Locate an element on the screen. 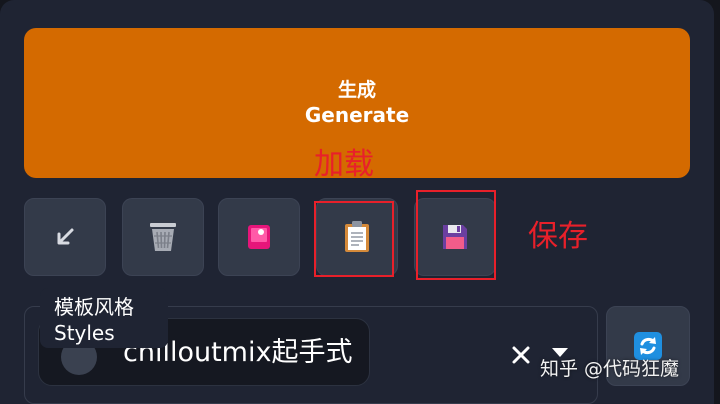 This screenshot has width=720, height=404. watermark: 知乎 @代码狂魔 is located at coordinates (610, 369).